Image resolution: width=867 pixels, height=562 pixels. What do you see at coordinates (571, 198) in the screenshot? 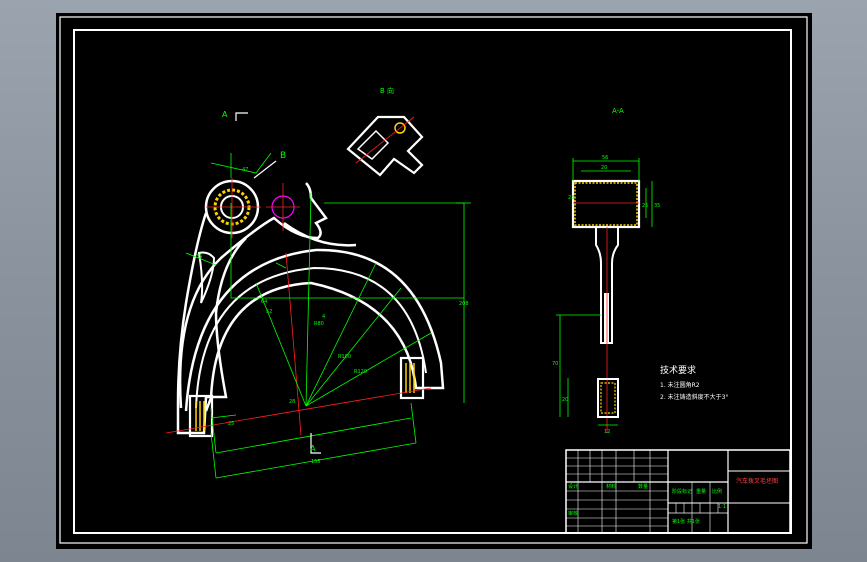
I see `dim-text: 23` at bounding box center [571, 198].